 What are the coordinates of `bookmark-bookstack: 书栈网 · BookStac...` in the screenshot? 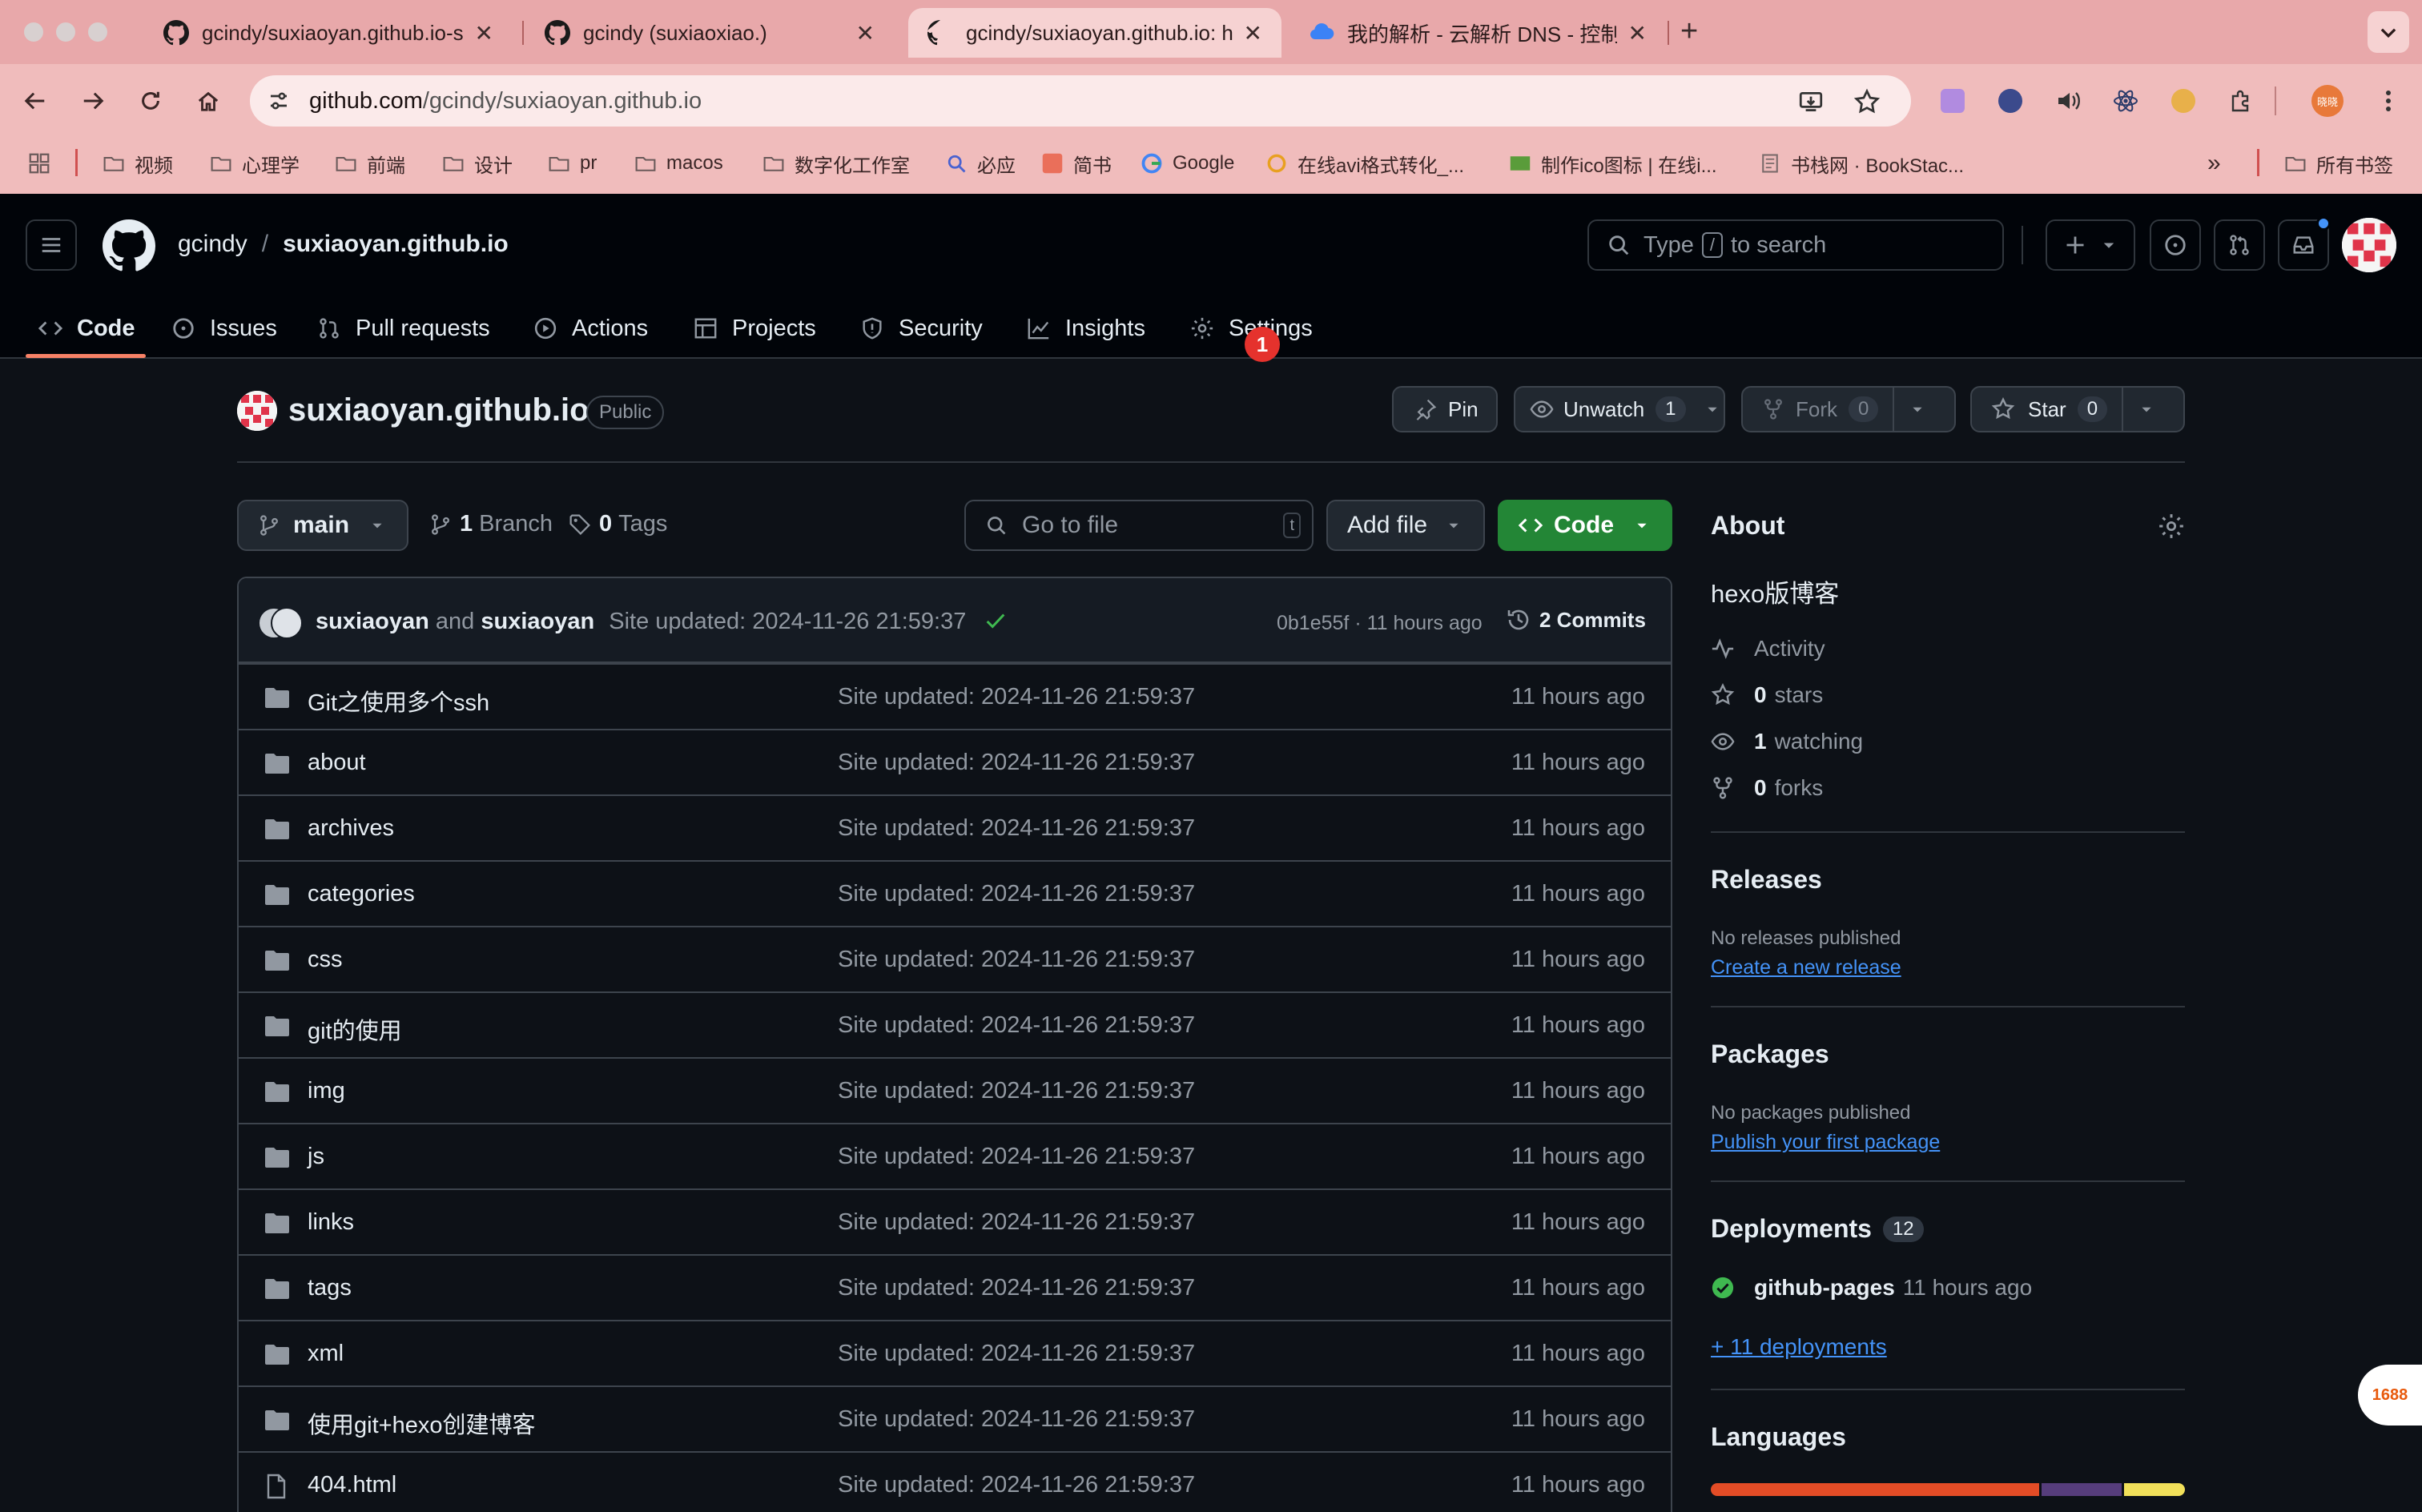 It's located at (1862, 163).